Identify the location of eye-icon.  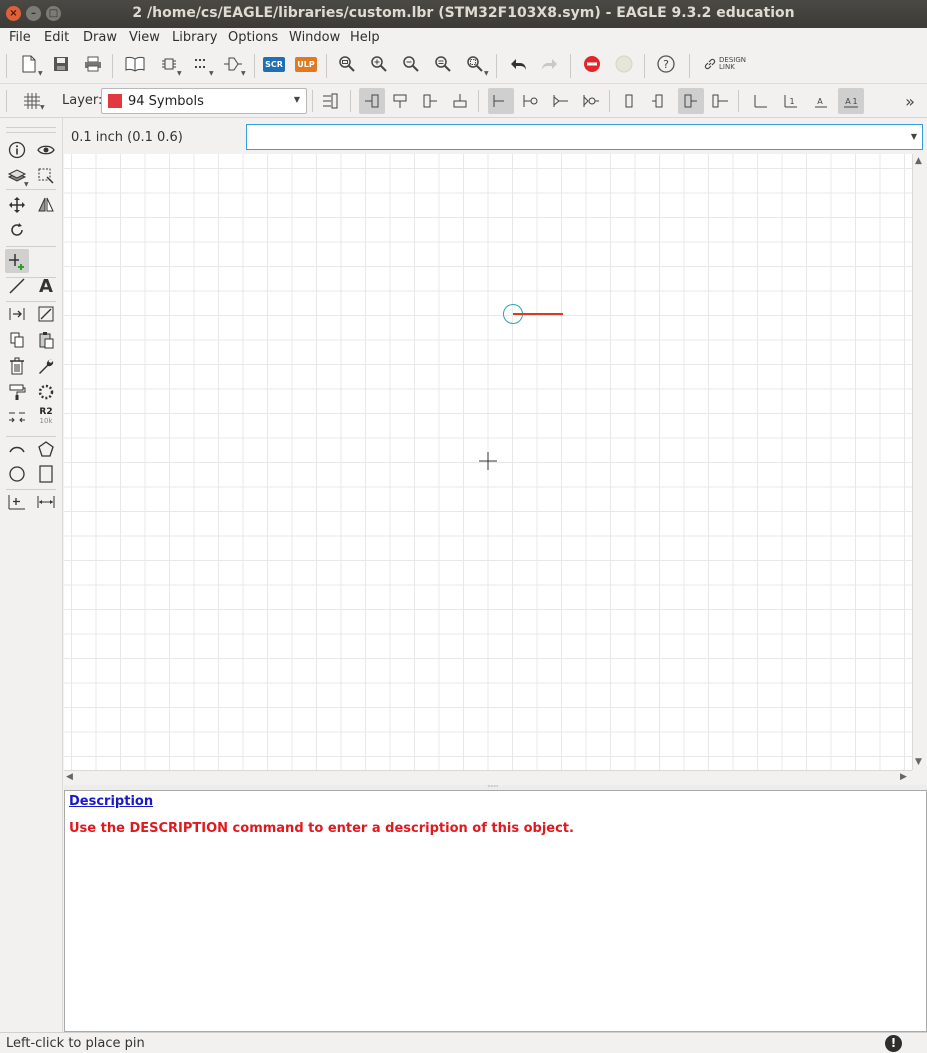
(46, 150).